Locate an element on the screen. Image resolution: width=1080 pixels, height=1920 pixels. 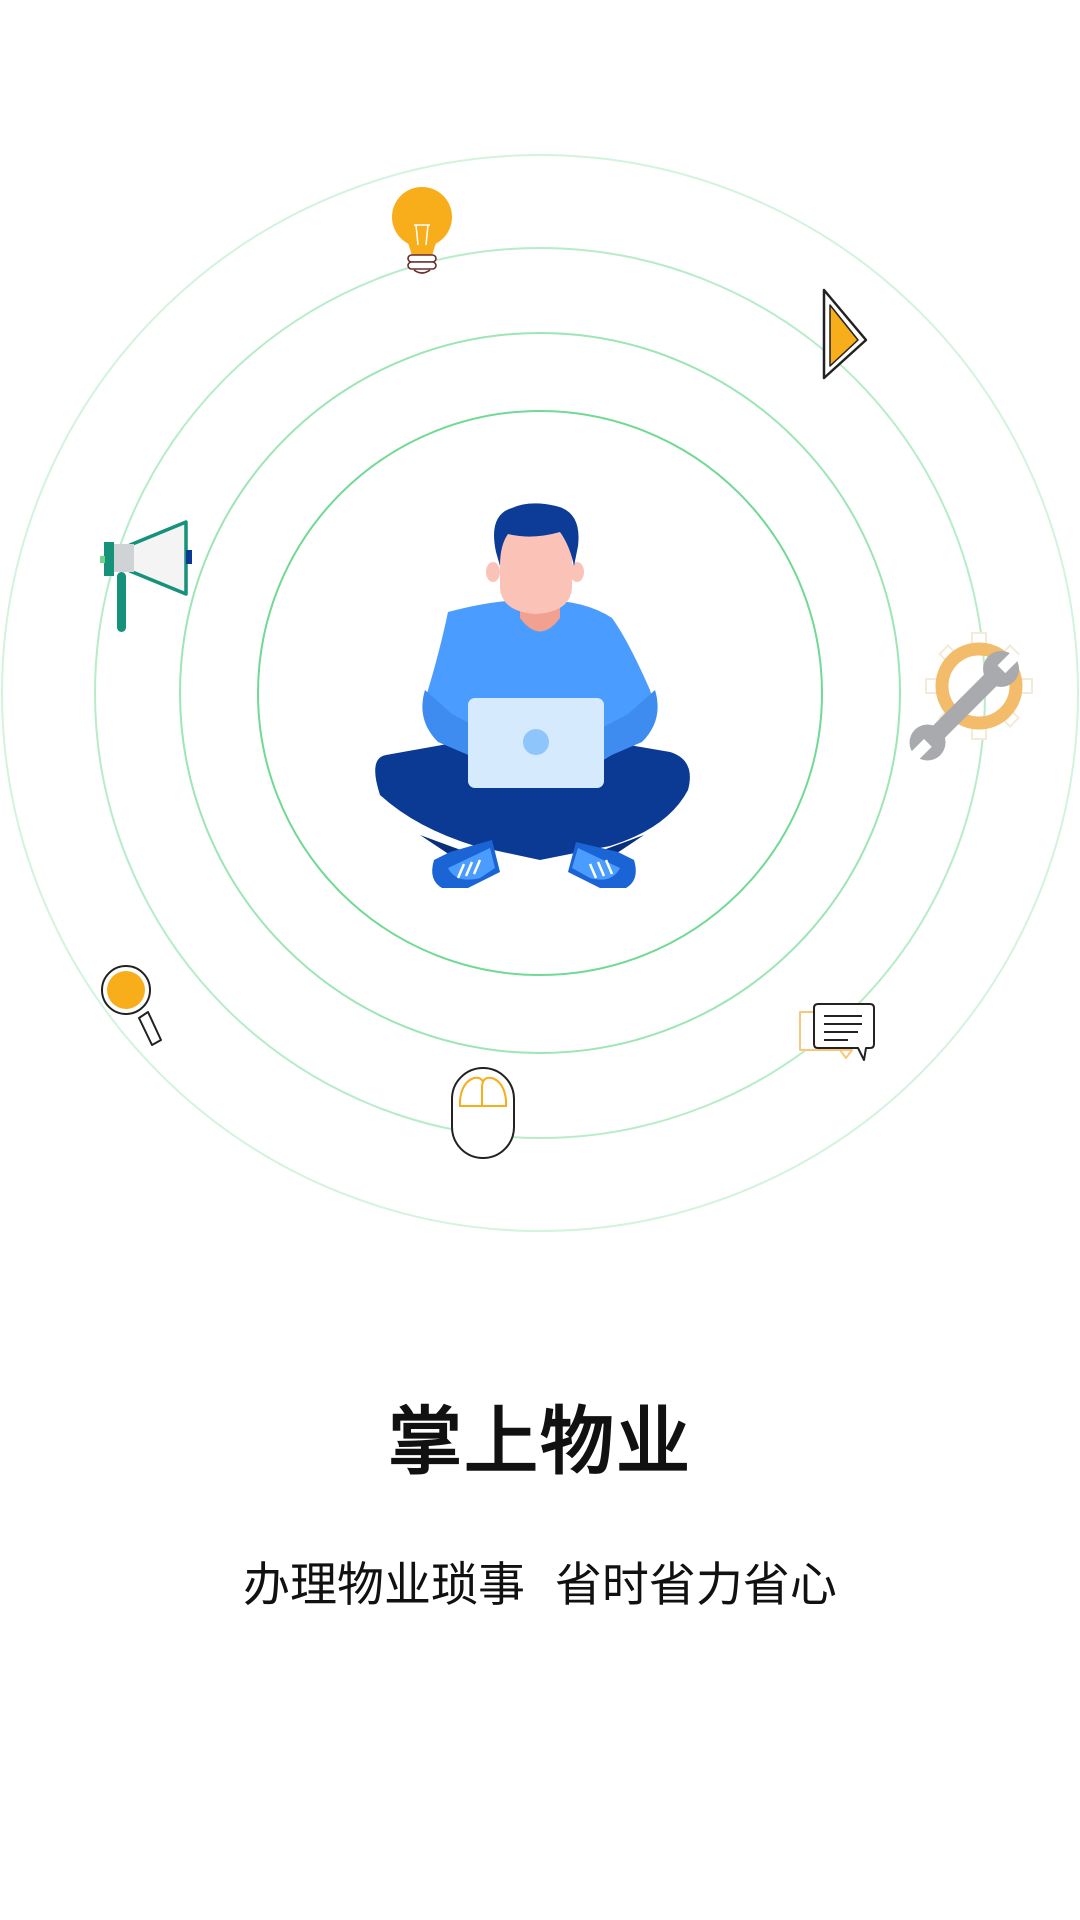
wrench-gear-icon is located at coordinates (971, 696).